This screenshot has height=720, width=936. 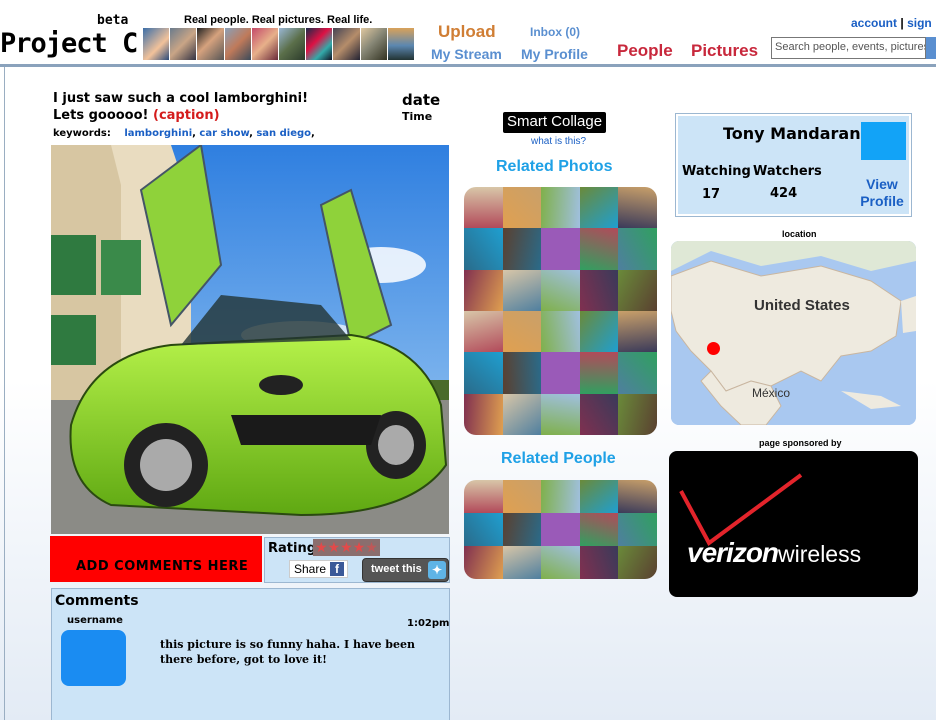 What do you see at coordinates (156, 559) in the screenshot?
I see `add-comments-button: ADD COMMENTS HERE` at bounding box center [156, 559].